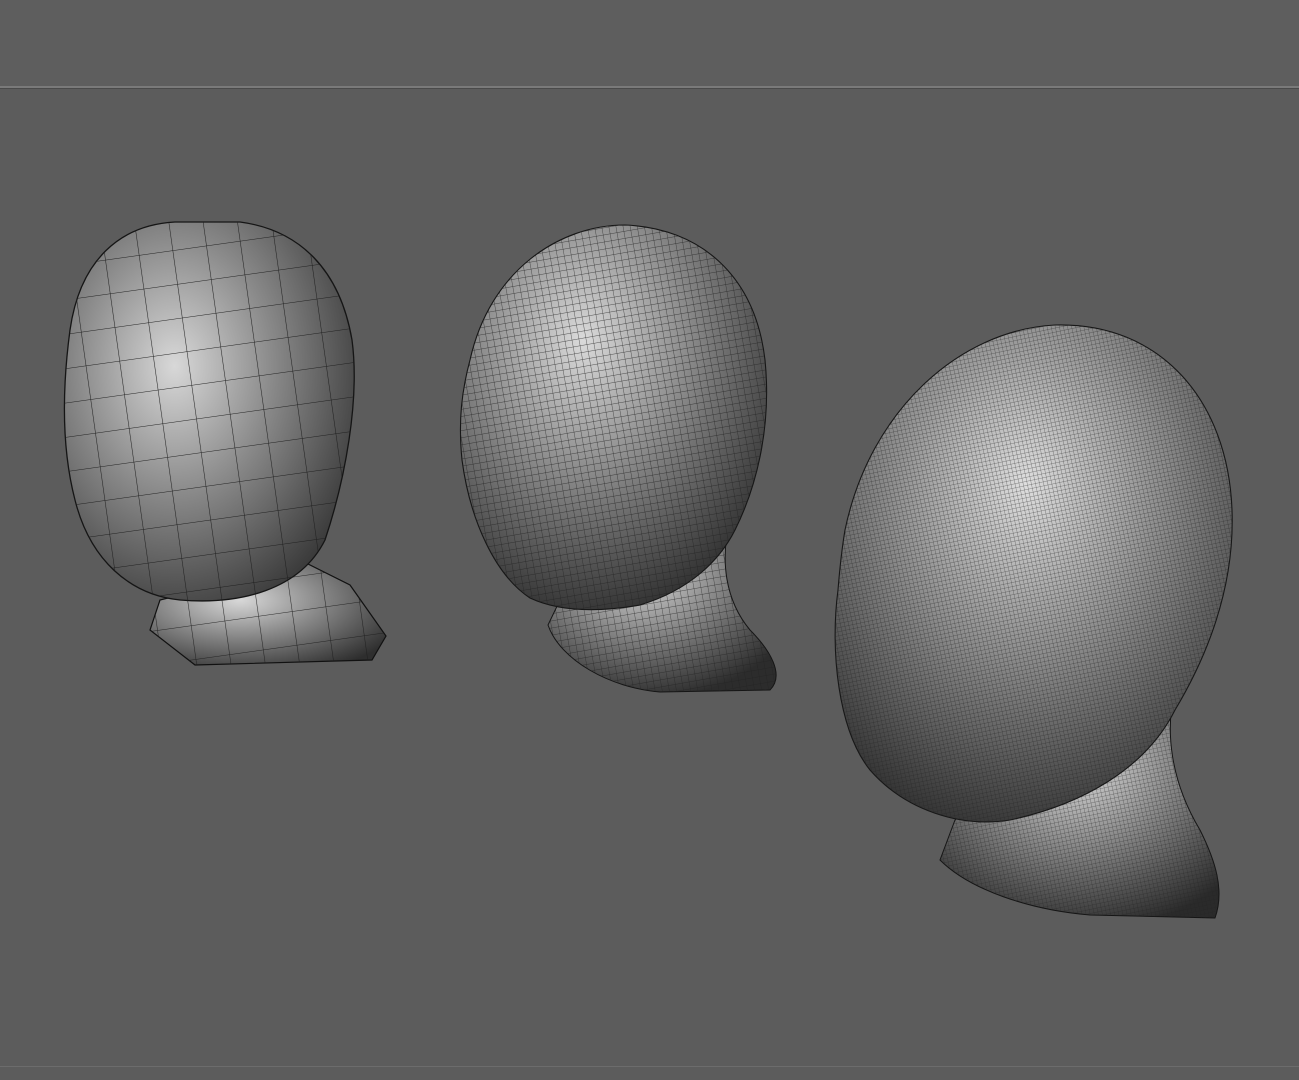  What do you see at coordinates (209, 411) in the screenshot?
I see `head-low-poly-wireframe` at bounding box center [209, 411].